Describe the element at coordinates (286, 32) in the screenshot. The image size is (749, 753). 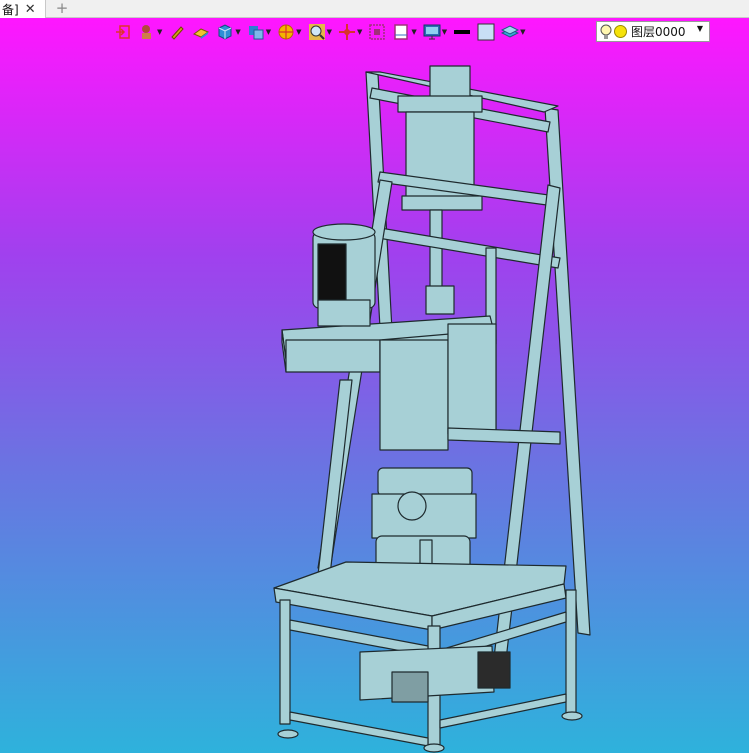
I see `render-mode-icon` at that location.